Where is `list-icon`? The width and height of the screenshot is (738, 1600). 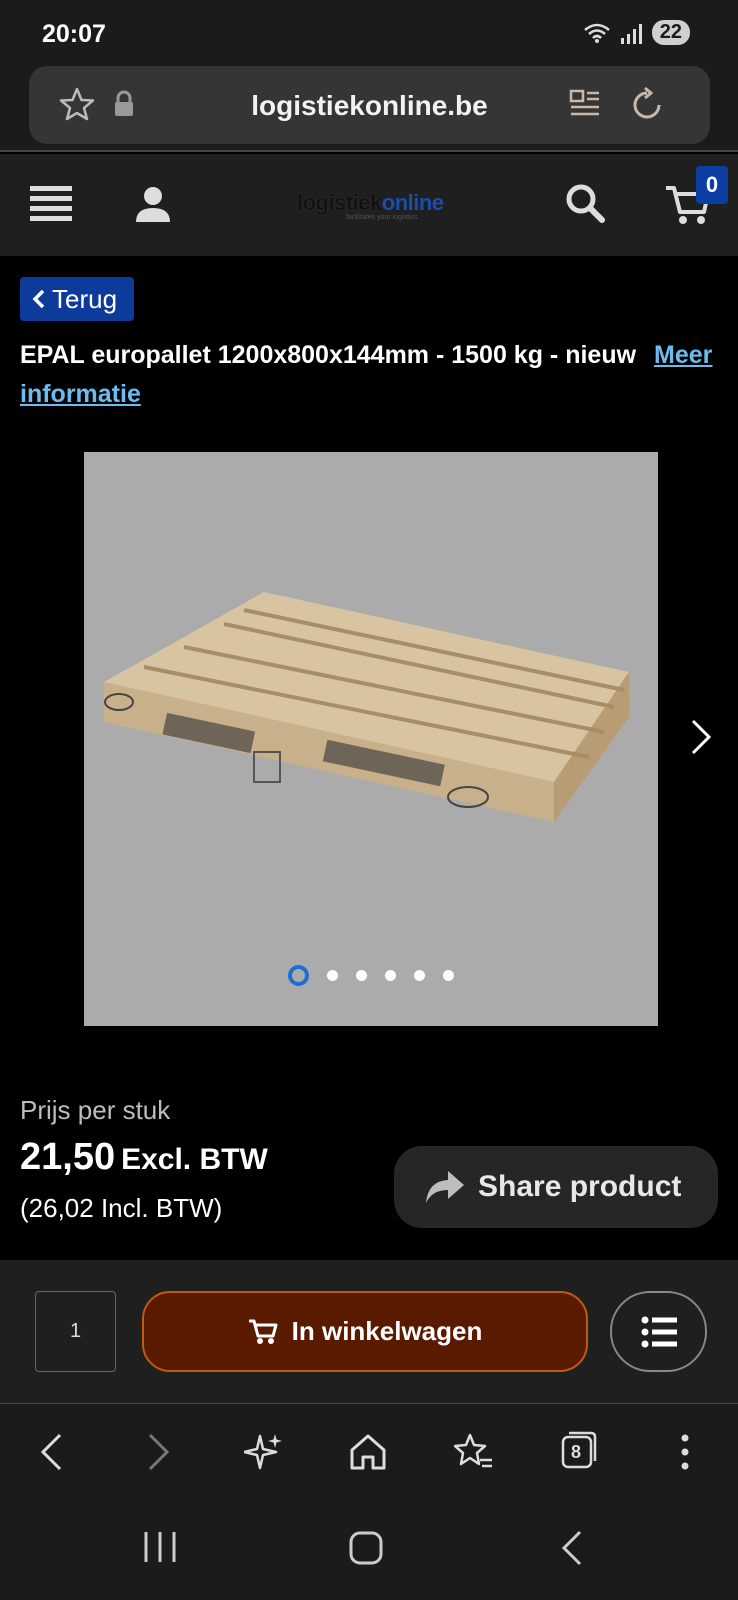 list-icon is located at coordinates (659, 1331).